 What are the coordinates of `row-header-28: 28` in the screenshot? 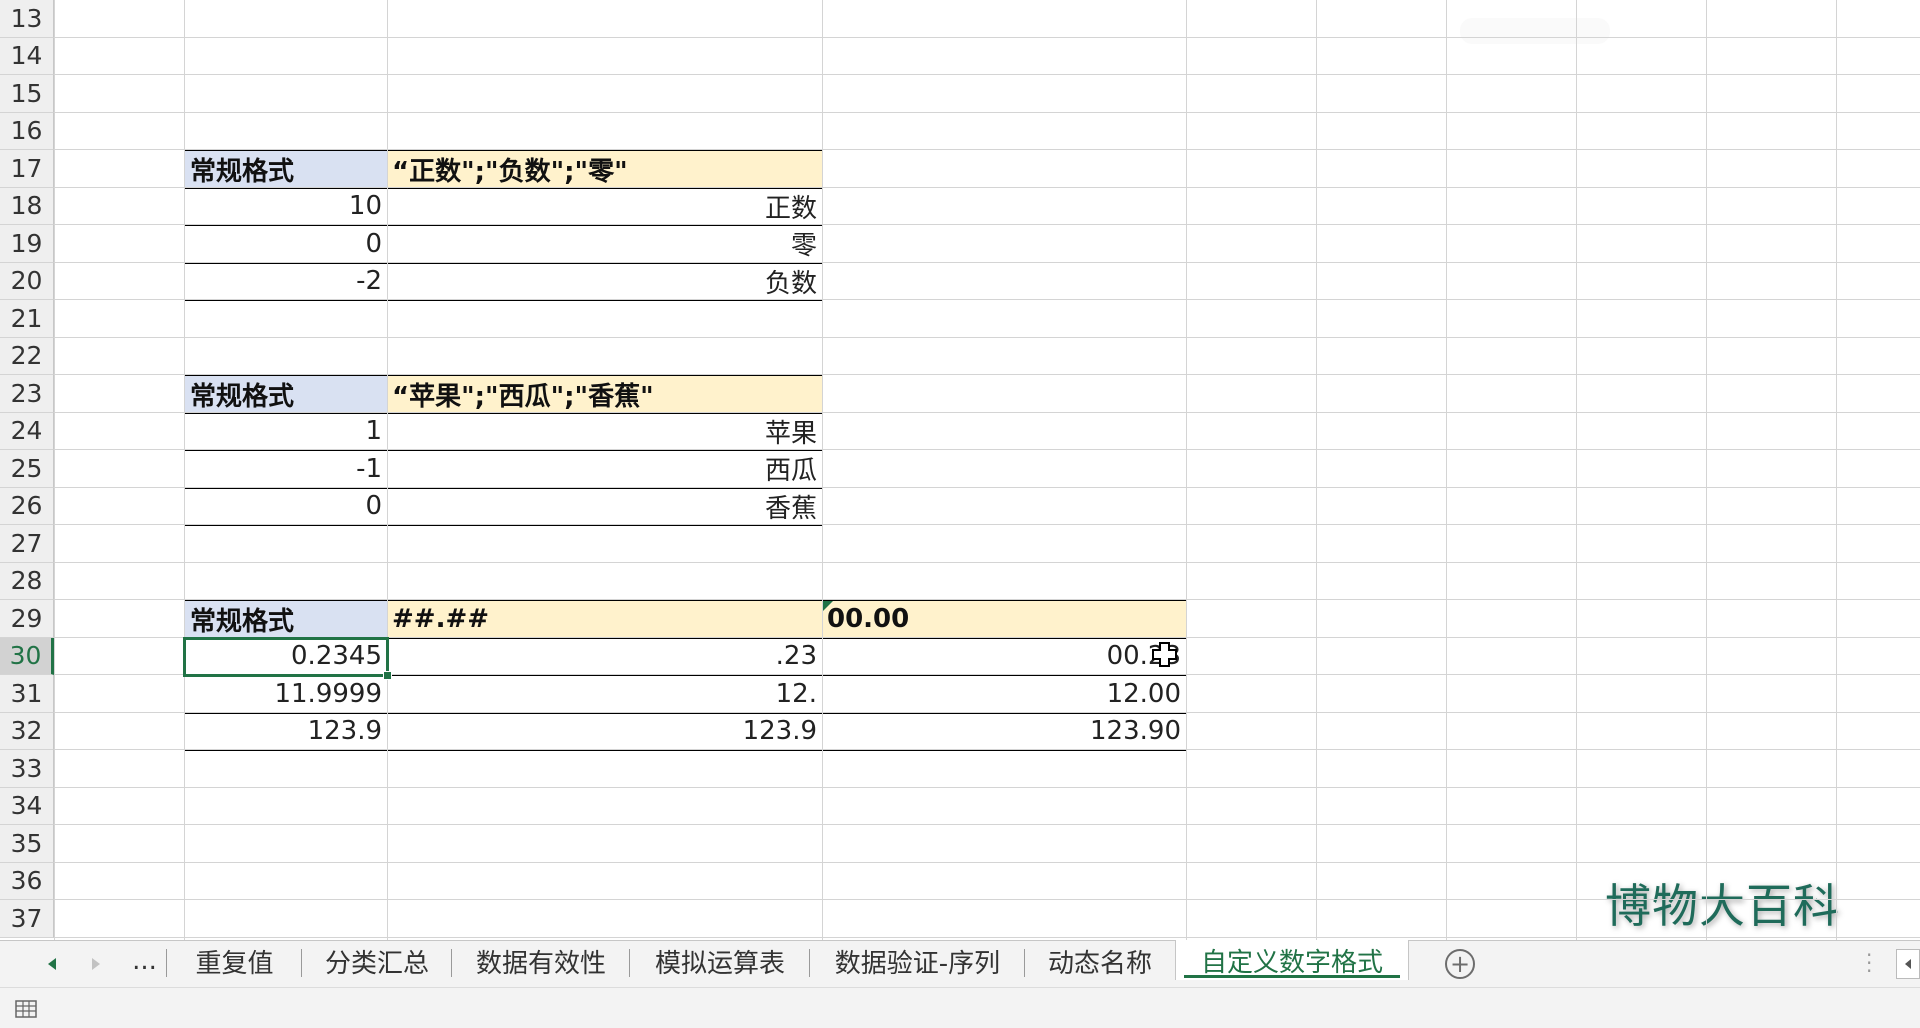 It's located at (27, 581).